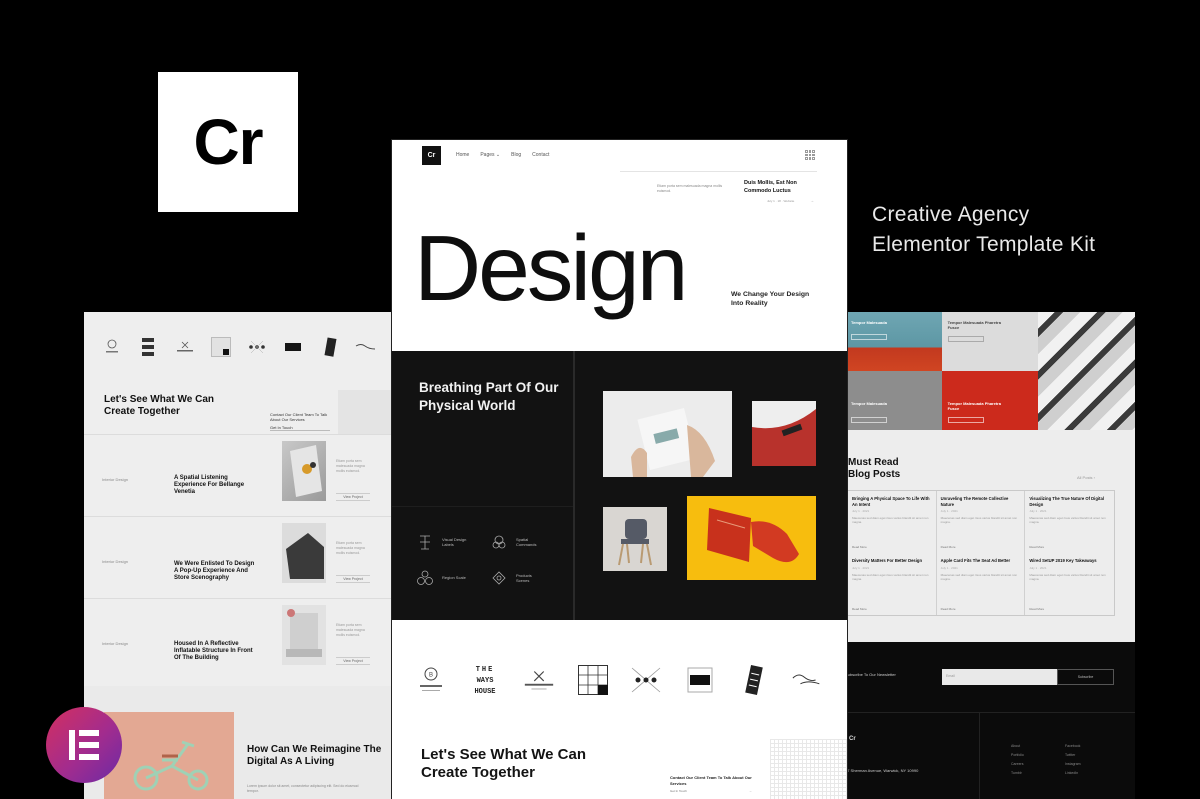 The image size is (1200, 799). What do you see at coordinates (540, 155) in the screenshot?
I see `nav-item-contact: Contact` at bounding box center [540, 155].